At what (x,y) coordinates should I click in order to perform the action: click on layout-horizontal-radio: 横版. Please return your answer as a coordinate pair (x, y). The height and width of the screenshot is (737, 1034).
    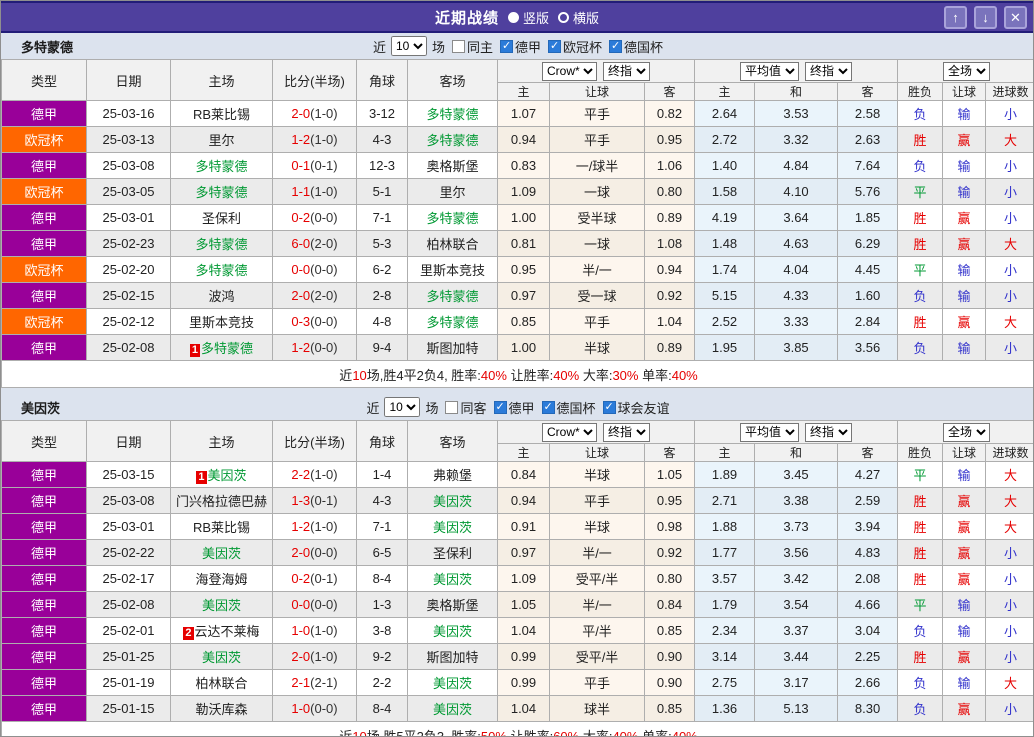
    Looking at the image, I should click on (578, 17).